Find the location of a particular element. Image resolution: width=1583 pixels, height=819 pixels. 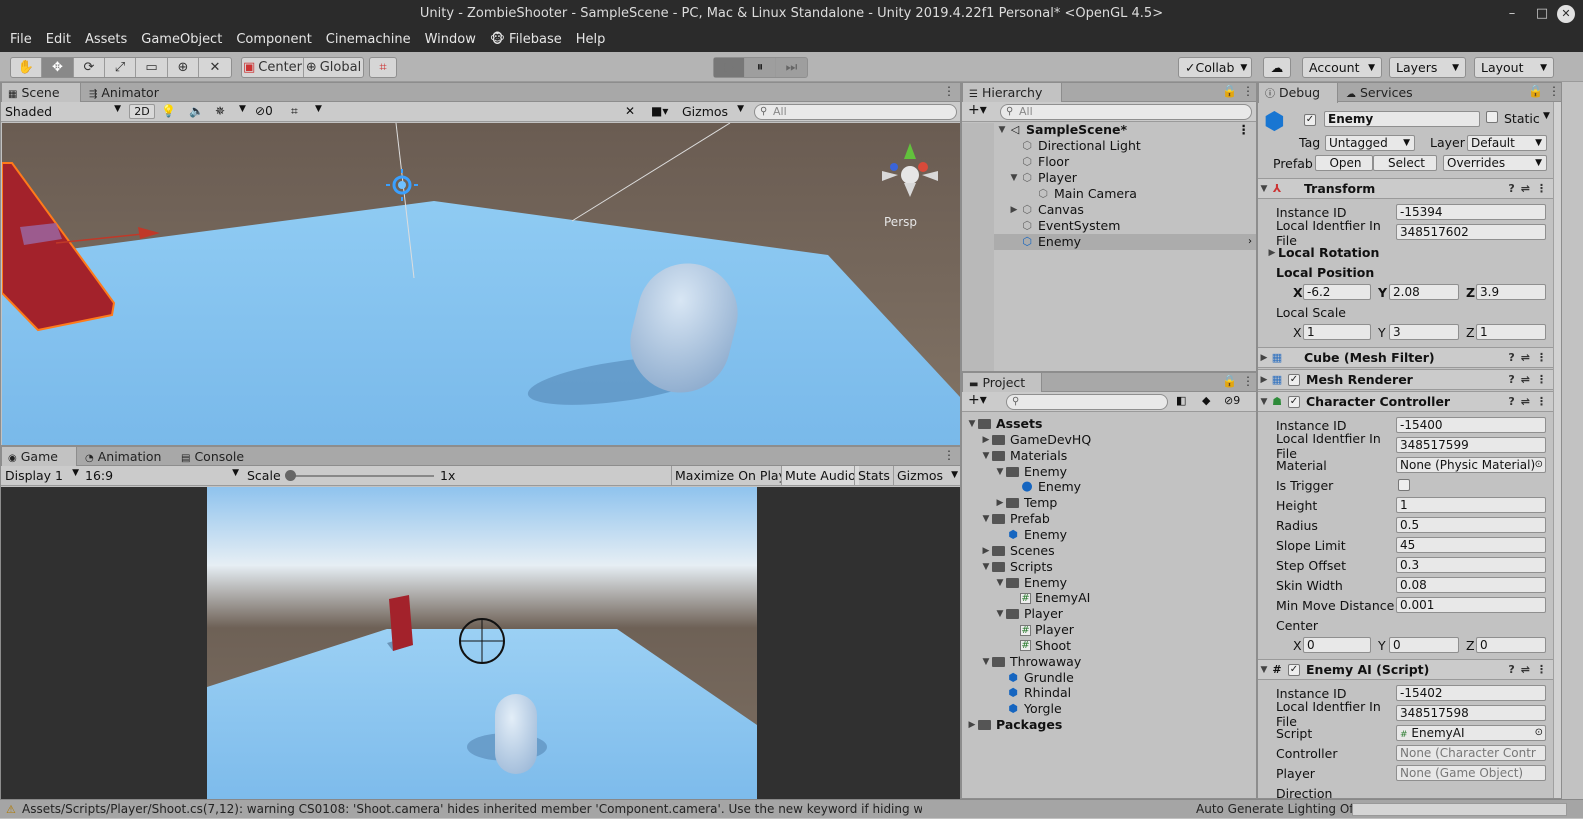

tab-animator: ⇶ Animator is located at coordinates (125, 92).